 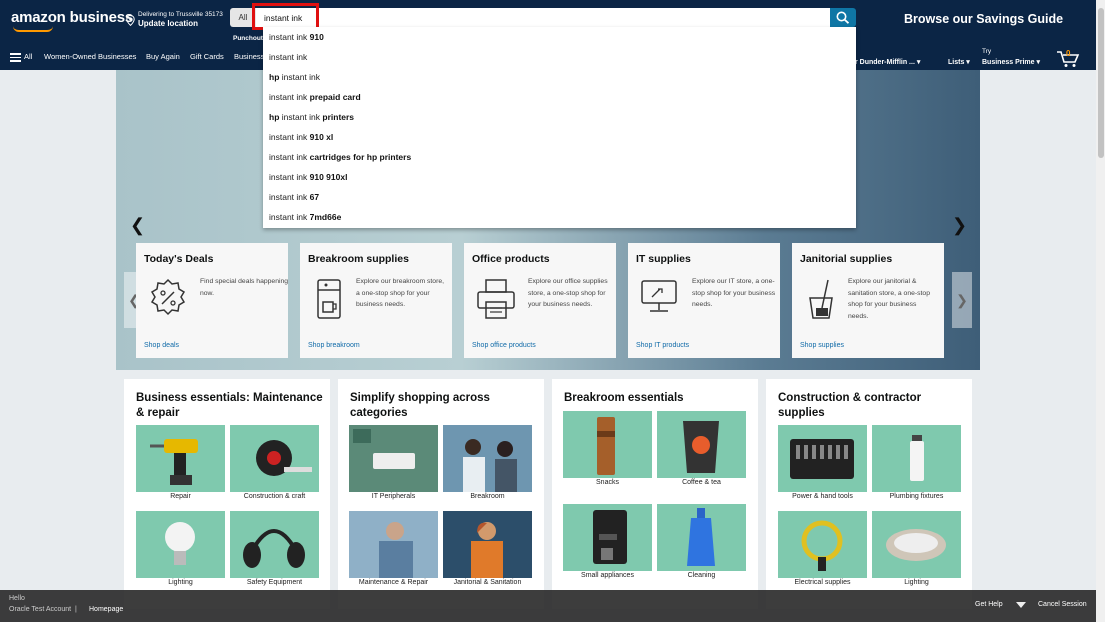 I want to click on category-title: Today's Deals, so click(x=179, y=259).